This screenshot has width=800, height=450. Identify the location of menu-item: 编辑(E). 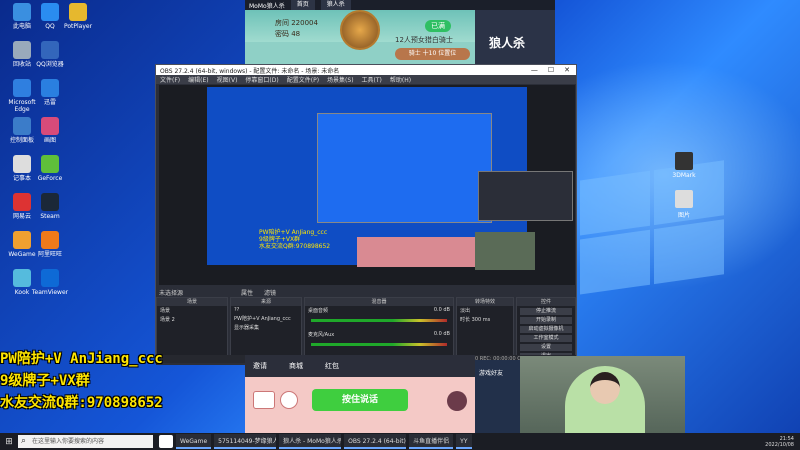
(198, 79).